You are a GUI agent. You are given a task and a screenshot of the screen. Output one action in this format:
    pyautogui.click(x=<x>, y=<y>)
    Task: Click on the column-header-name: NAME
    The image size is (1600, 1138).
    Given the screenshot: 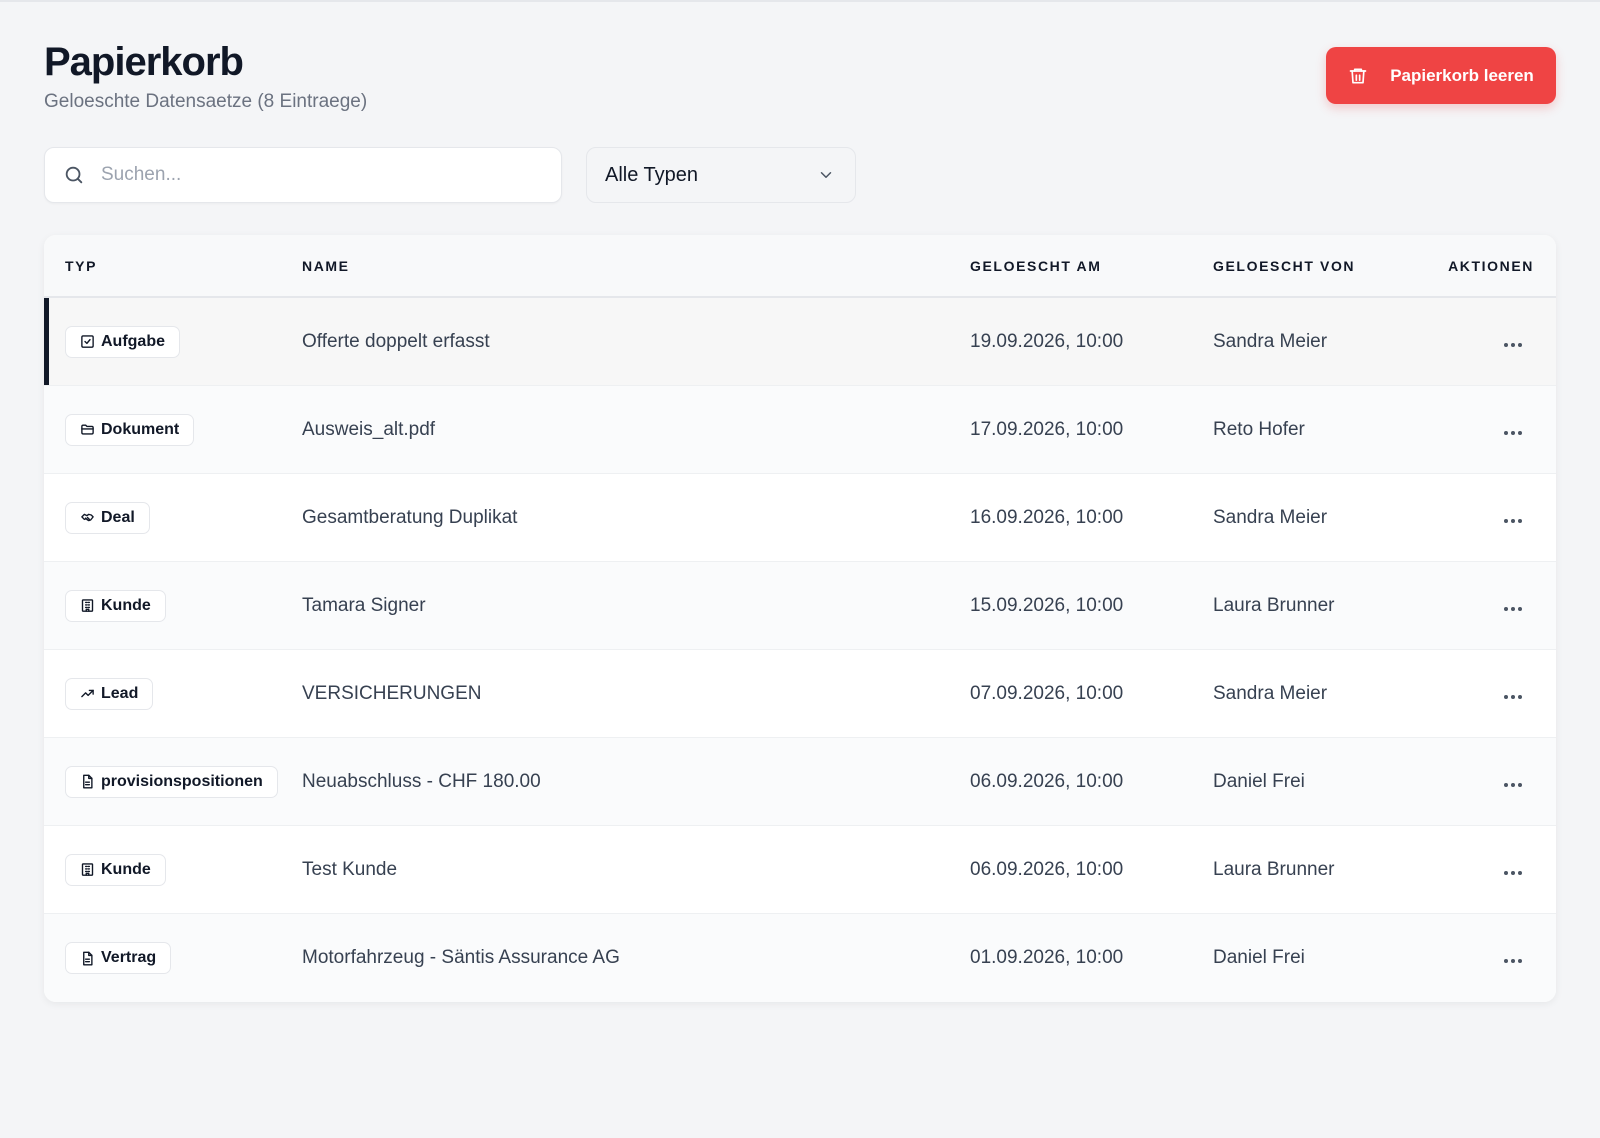 What is the action you would take?
    pyautogui.click(x=636, y=266)
    